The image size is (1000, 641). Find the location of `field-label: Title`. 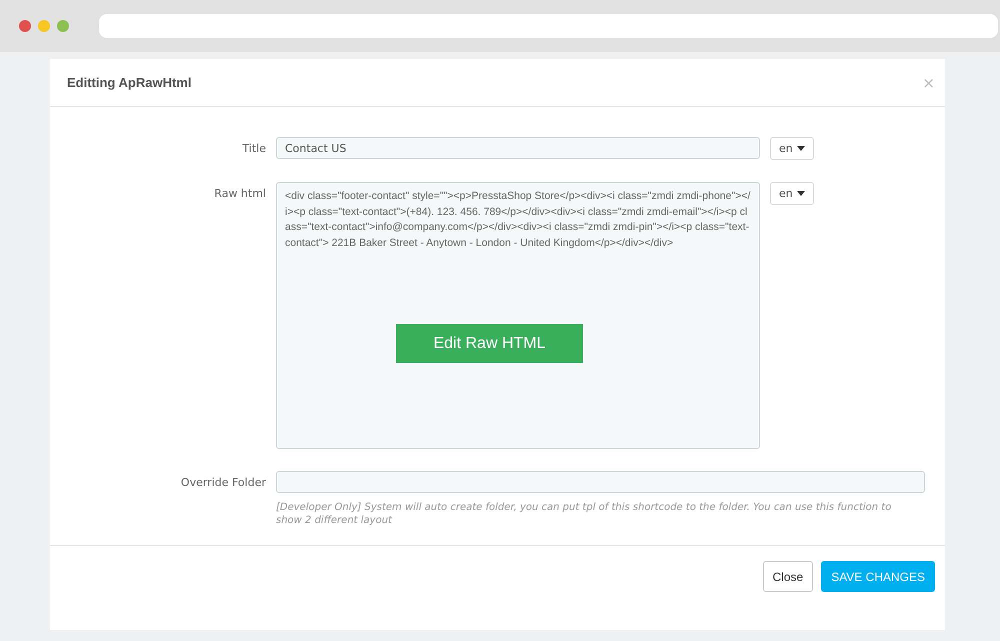

field-label: Title is located at coordinates (254, 148).